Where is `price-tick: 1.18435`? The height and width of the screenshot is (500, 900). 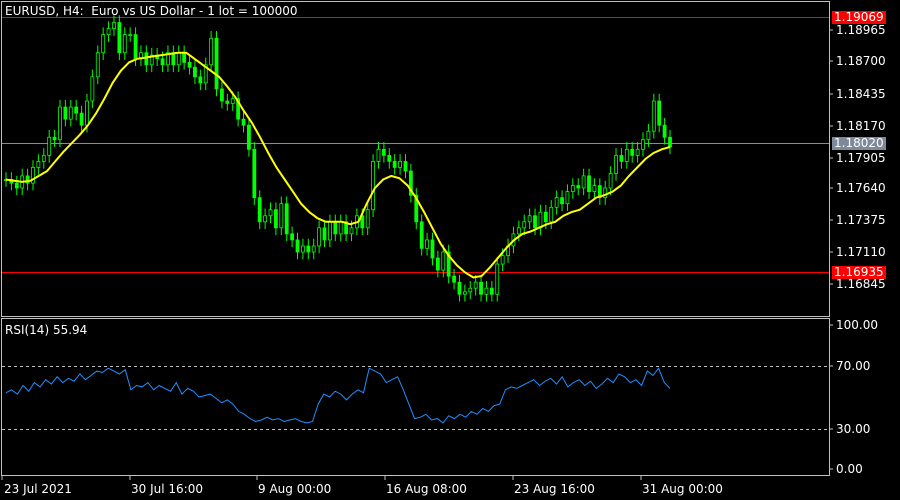 price-tick: 1.18435 is located at coordinates (861, 94).